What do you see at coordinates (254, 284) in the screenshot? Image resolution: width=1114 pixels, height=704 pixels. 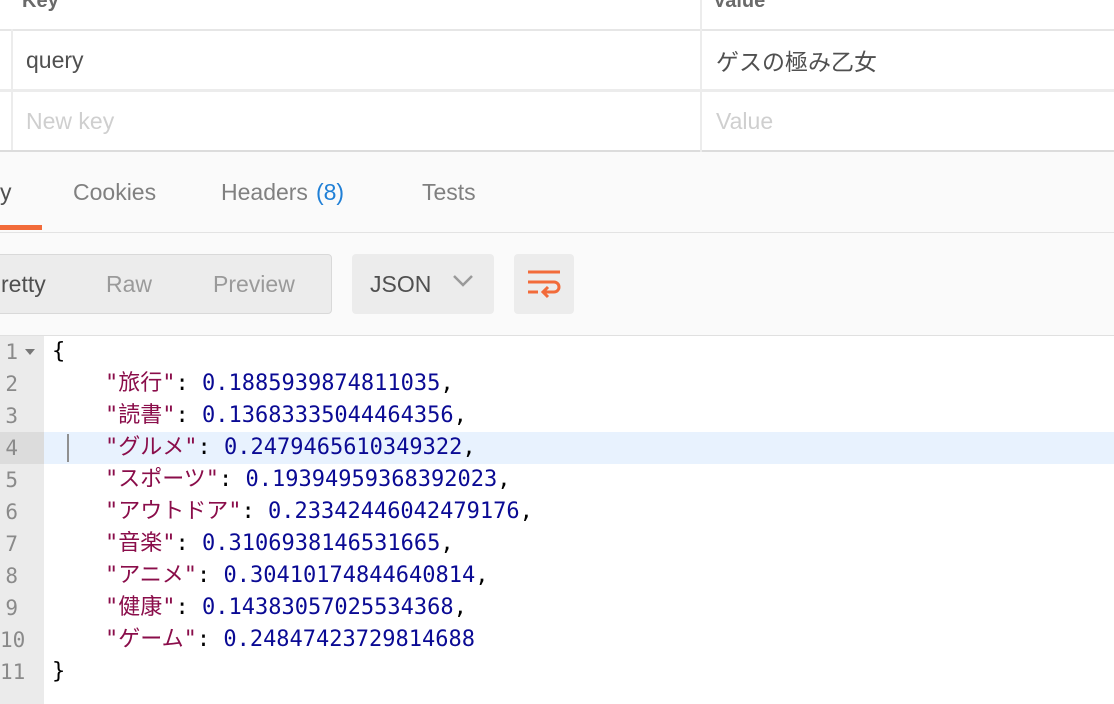 I see `preview-button: Preview` at bounding box center [254, 284].